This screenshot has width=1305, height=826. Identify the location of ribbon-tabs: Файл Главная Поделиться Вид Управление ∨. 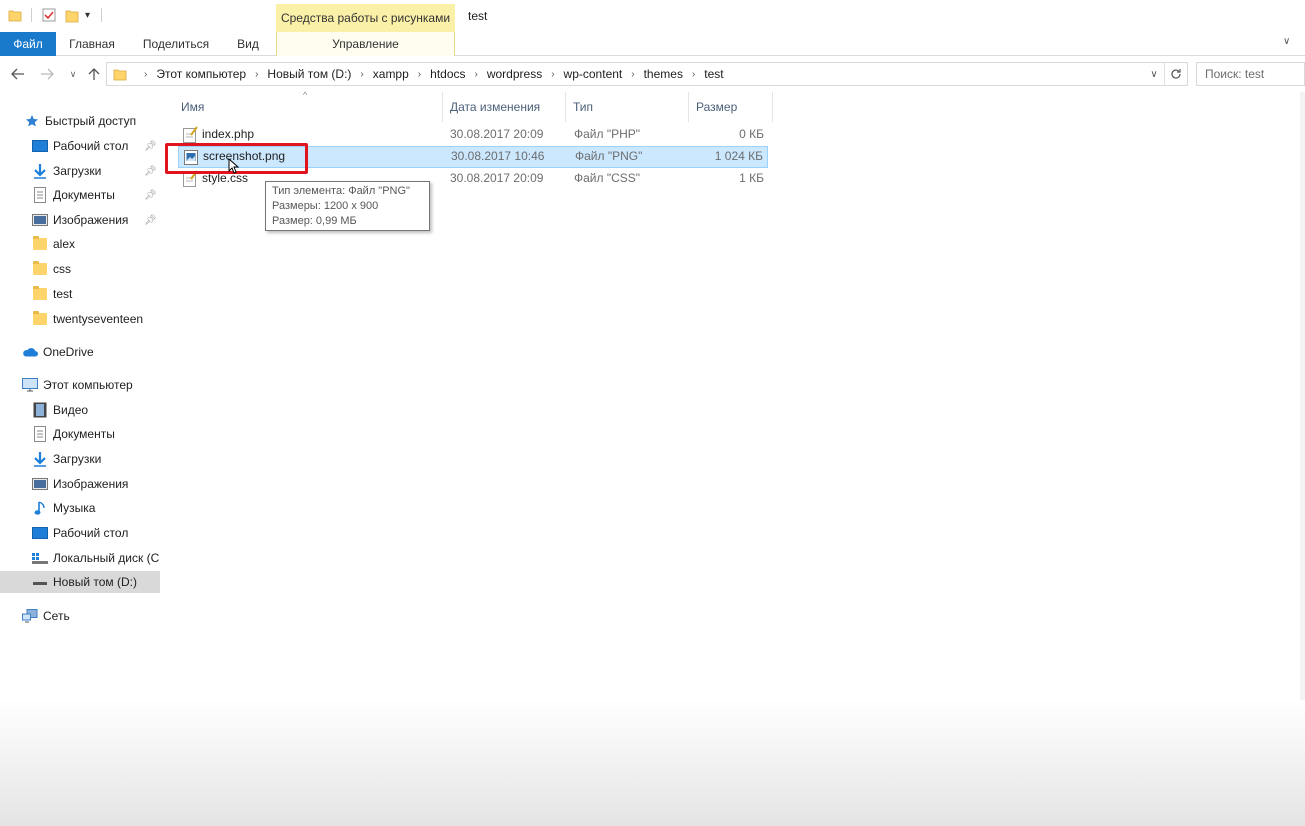
(652, 44).